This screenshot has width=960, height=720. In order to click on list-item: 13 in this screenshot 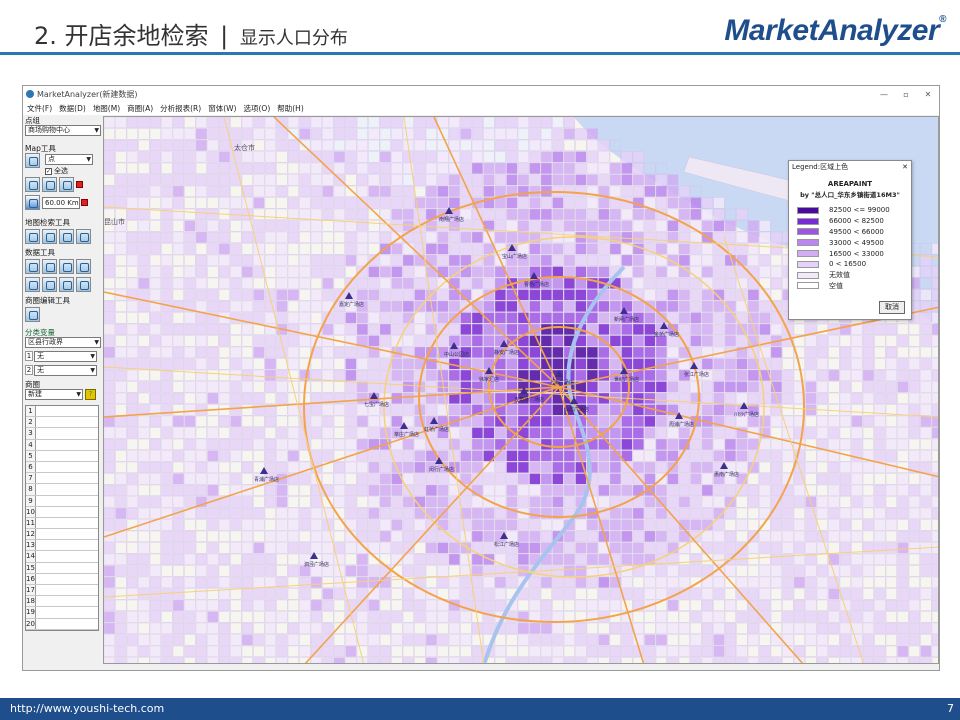, I will do `click(62, 546)`.